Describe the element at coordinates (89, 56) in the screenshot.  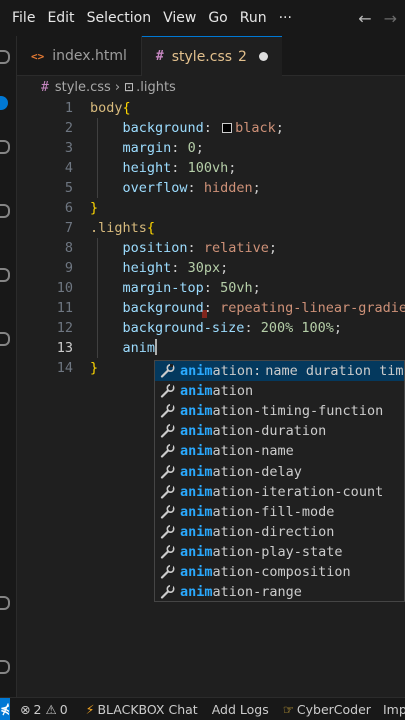
I see `tab-label: index.html` at that location.